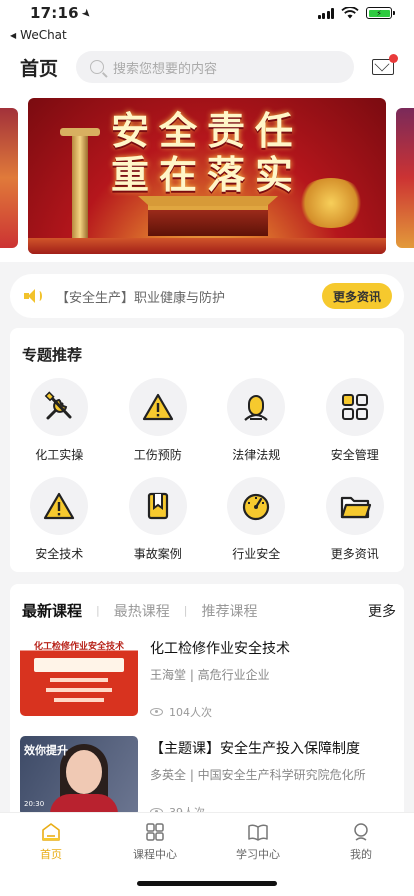 Image resolution: width=414 pixels, height=896 pixels. Describe the element at coordinates (258, 832) in the screenshot. I see `book-icon` at that location.